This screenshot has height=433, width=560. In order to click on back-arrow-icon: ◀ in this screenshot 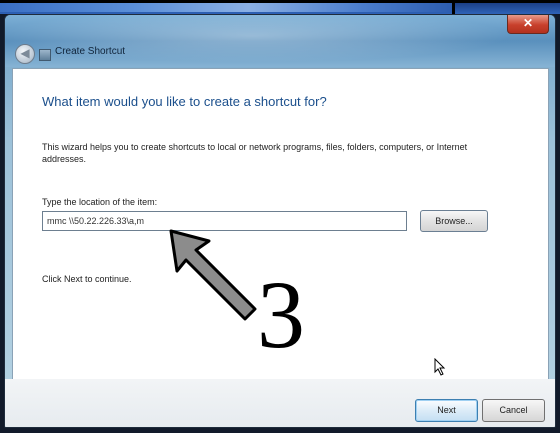, I will do `click(25, 53)`.